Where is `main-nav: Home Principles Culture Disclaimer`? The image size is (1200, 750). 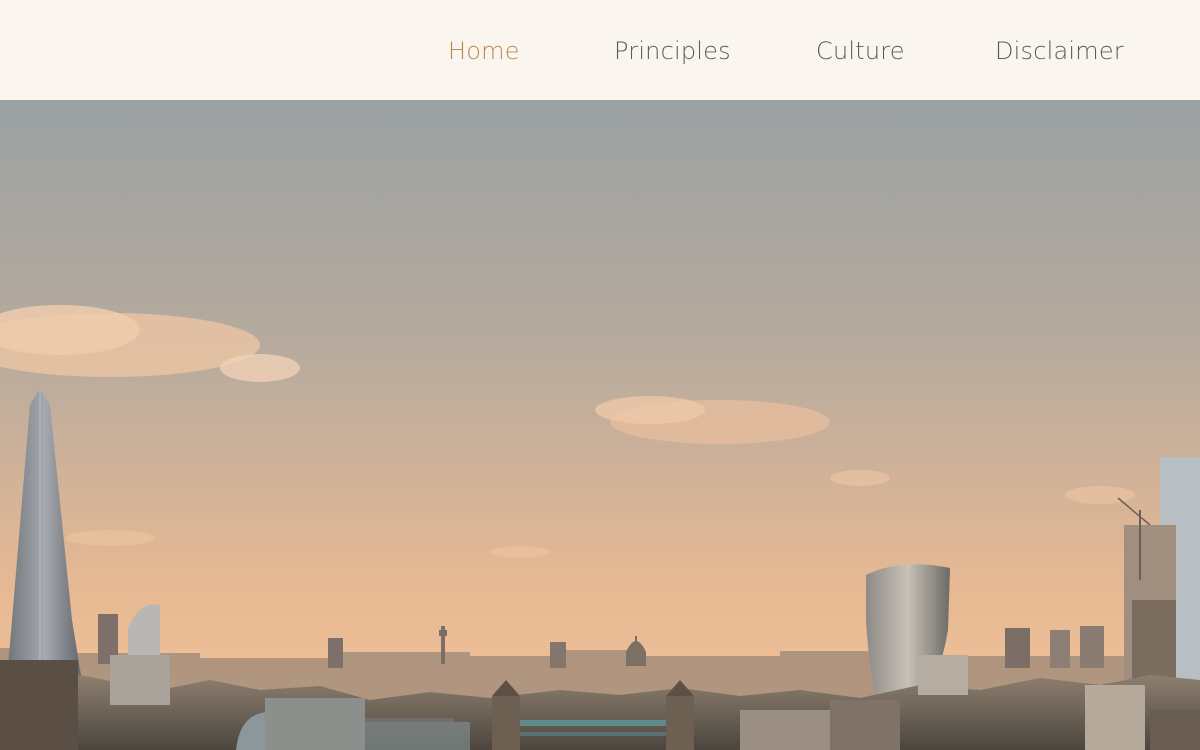 main-nav: Home Principles Culture Disclaimer is located at coordinates (600, 50).